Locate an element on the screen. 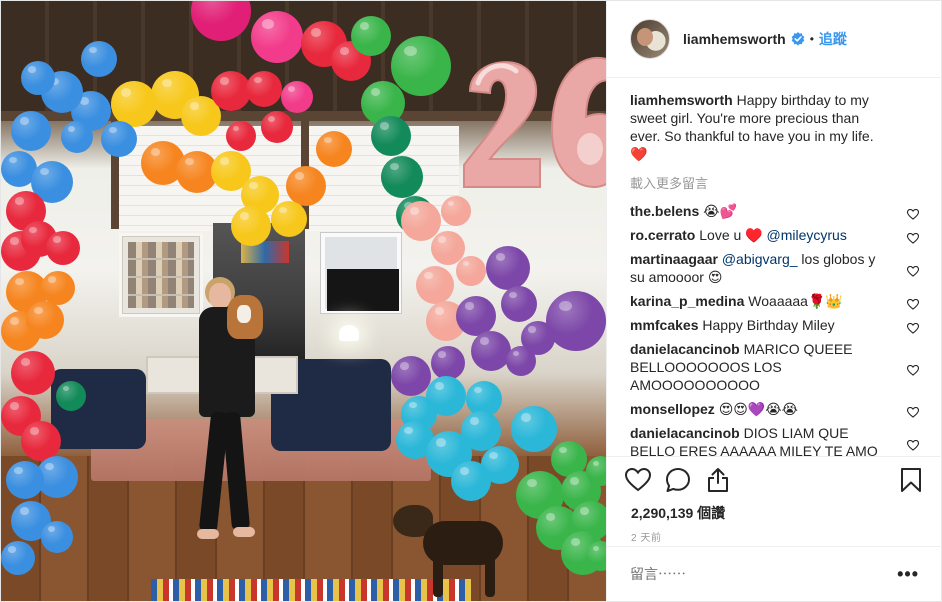 The width and height of the screenshot is (942, 602). comment-row: karina_p_medina Woaaaaa🌹👑 is located at coordinates (775, 301).